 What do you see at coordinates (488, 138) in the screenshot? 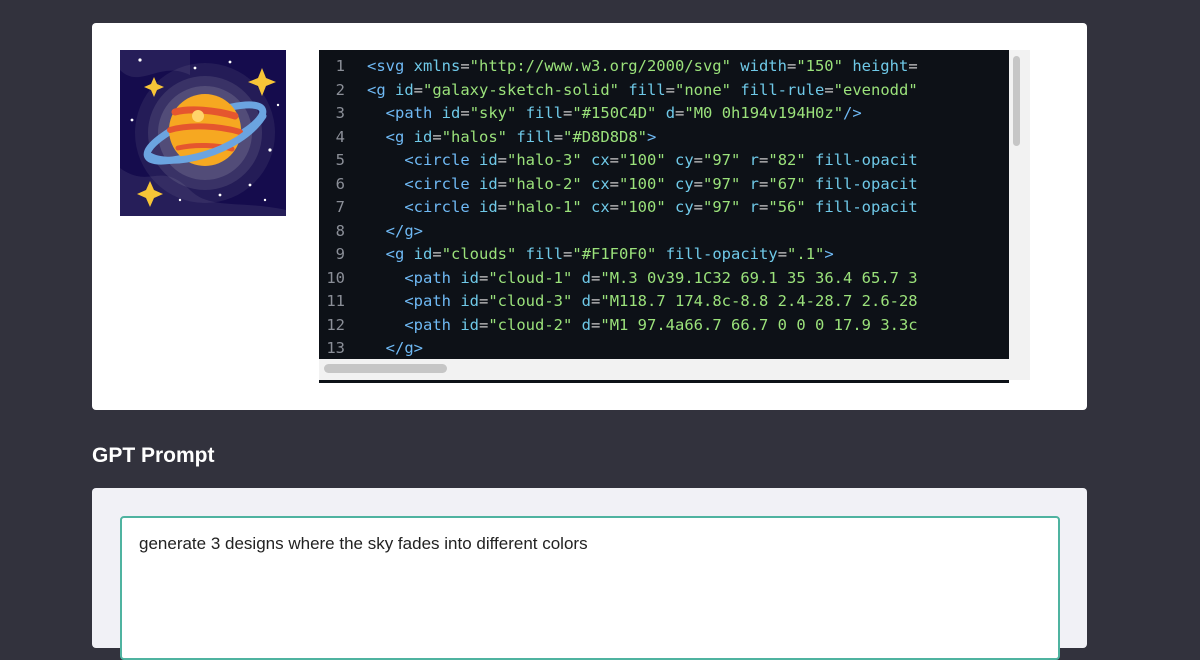
I see `code-line: 4 <g id="halos" fill="#D8D8D8">` at bounding box center [488, 138].